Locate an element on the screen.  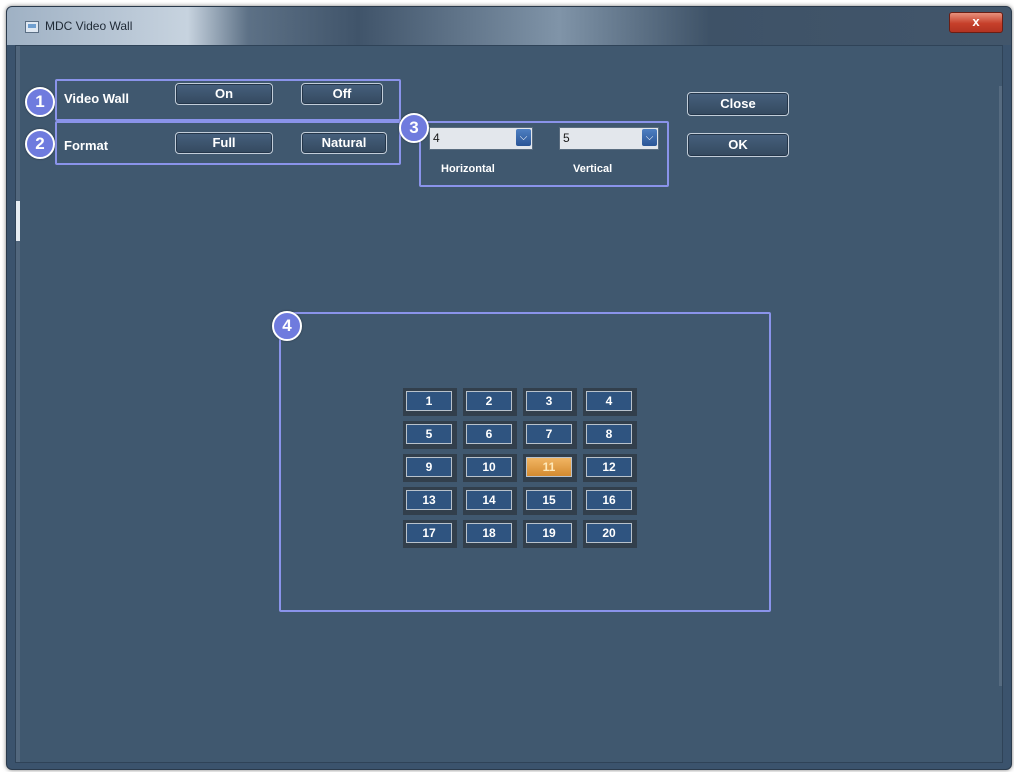
grid-cell: 9 is located at coordinates (430, 468).